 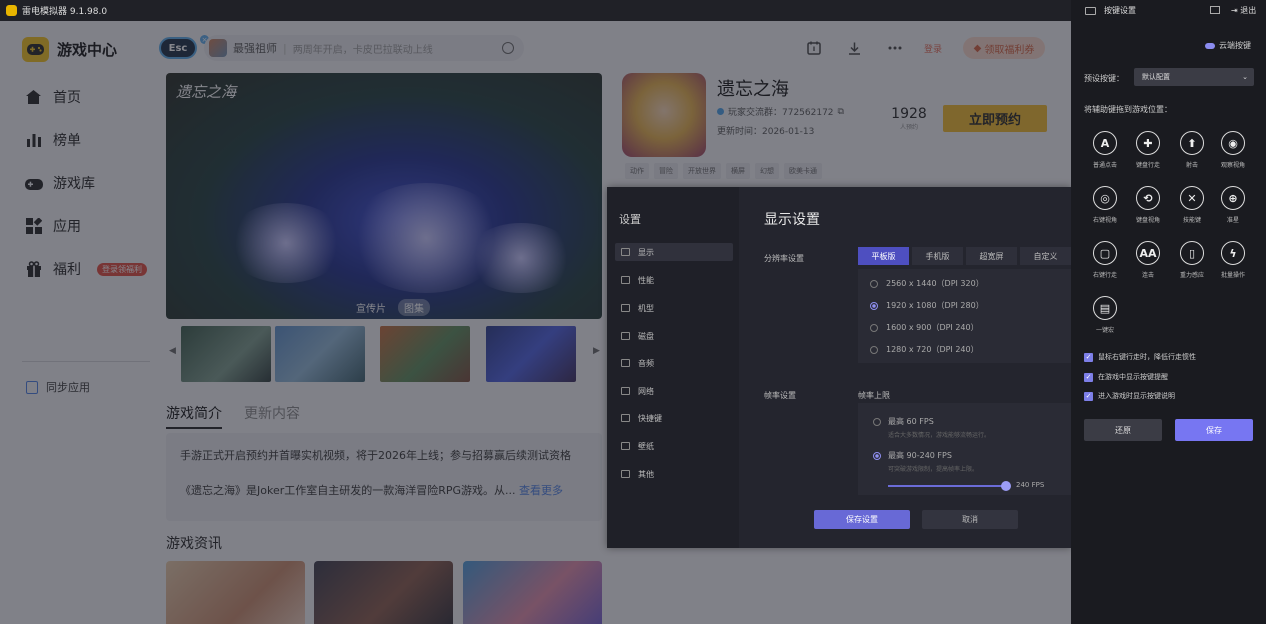 What do you see at coordinates (895, 48) in the screenshot?
I see `more-icon` at bounding box center [895, 48].